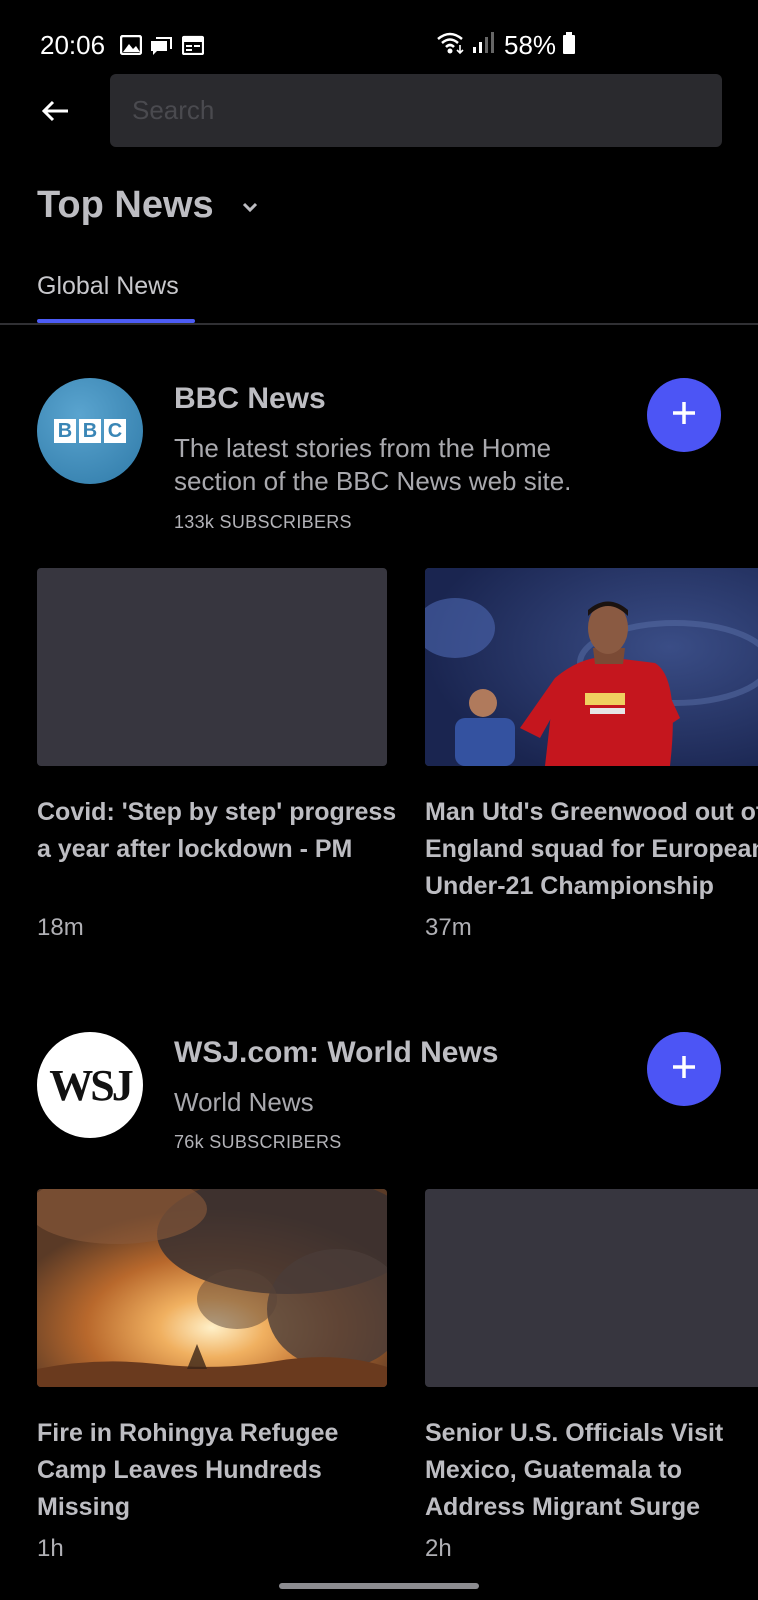  I want to click on feed-title: Top News, so click(125, 205).